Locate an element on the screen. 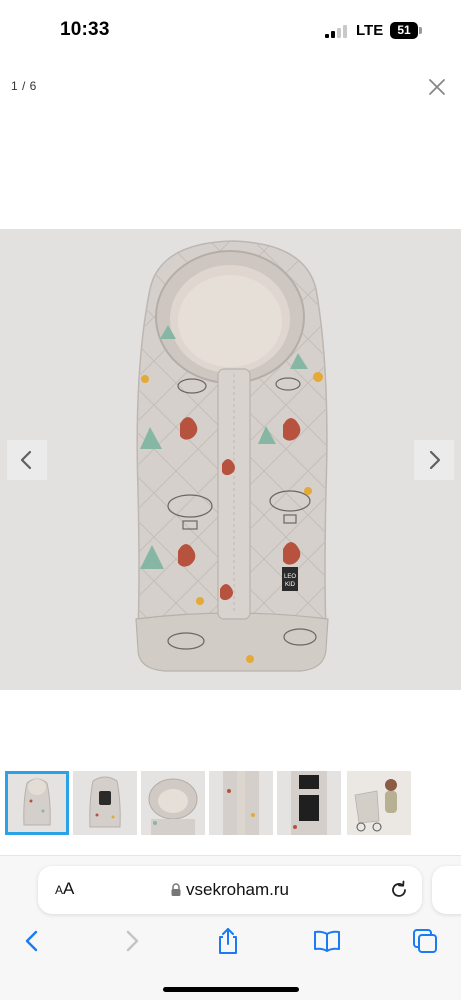  url-text: vsekroham.ru is located at coordinates (237, 889).